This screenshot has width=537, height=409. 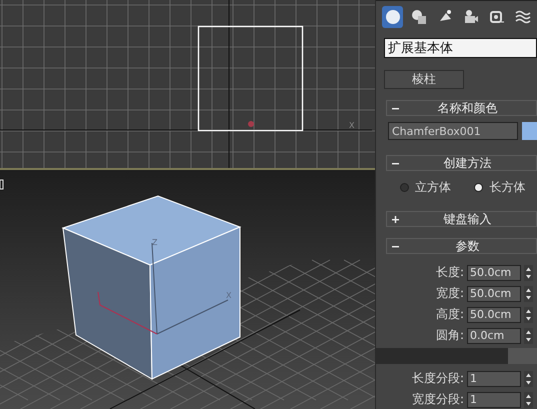 What do you see at coordinates (494, 336) in the screenshot?
I see `spinner-field: 0.0cm` at bounding box center [494, 336].